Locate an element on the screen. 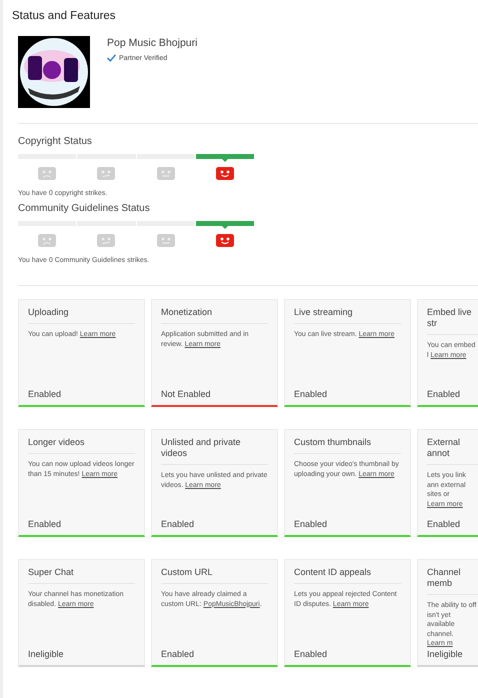 This screenshot has width=478, height=698. status-label: Not Enabled is located at coordinates (186, 394).